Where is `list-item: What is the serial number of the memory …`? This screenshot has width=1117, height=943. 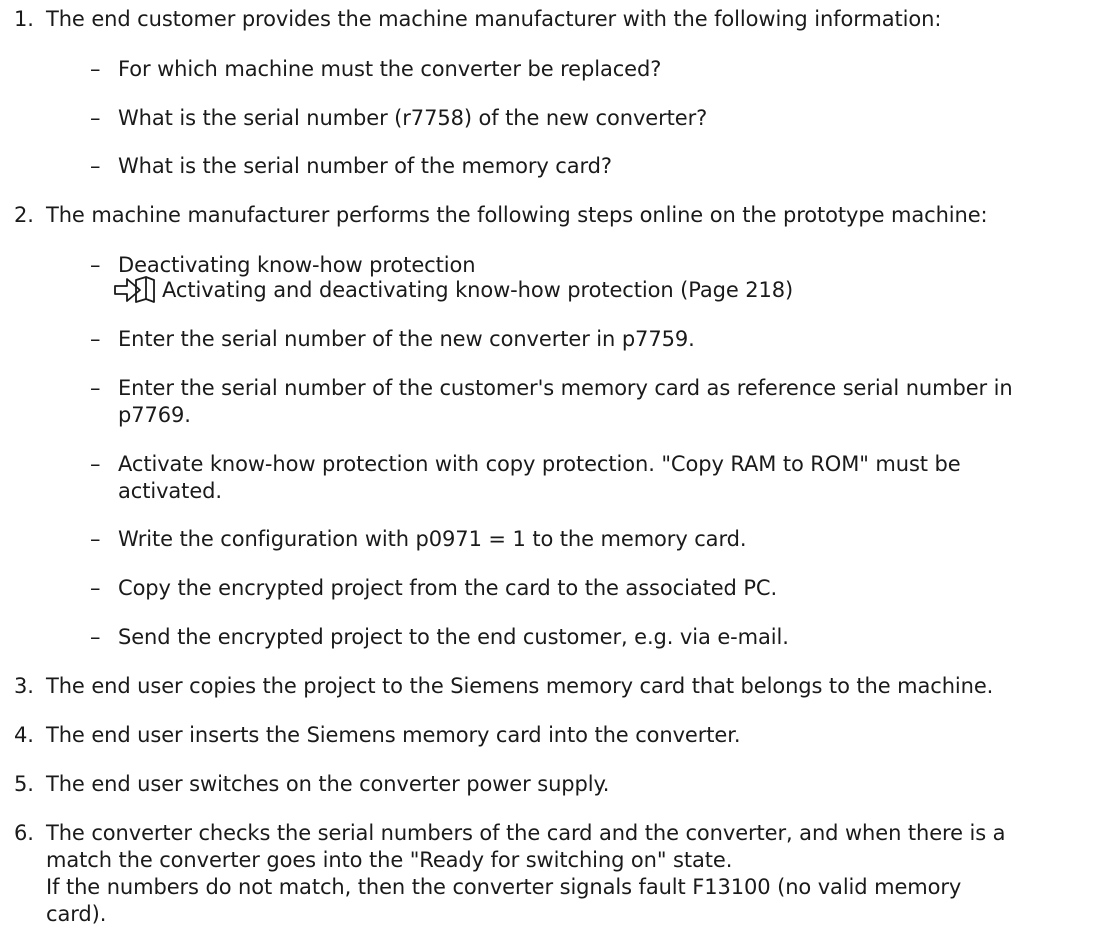
list-item: What is the serial number of the memory … is located at coordinates (365, 166).